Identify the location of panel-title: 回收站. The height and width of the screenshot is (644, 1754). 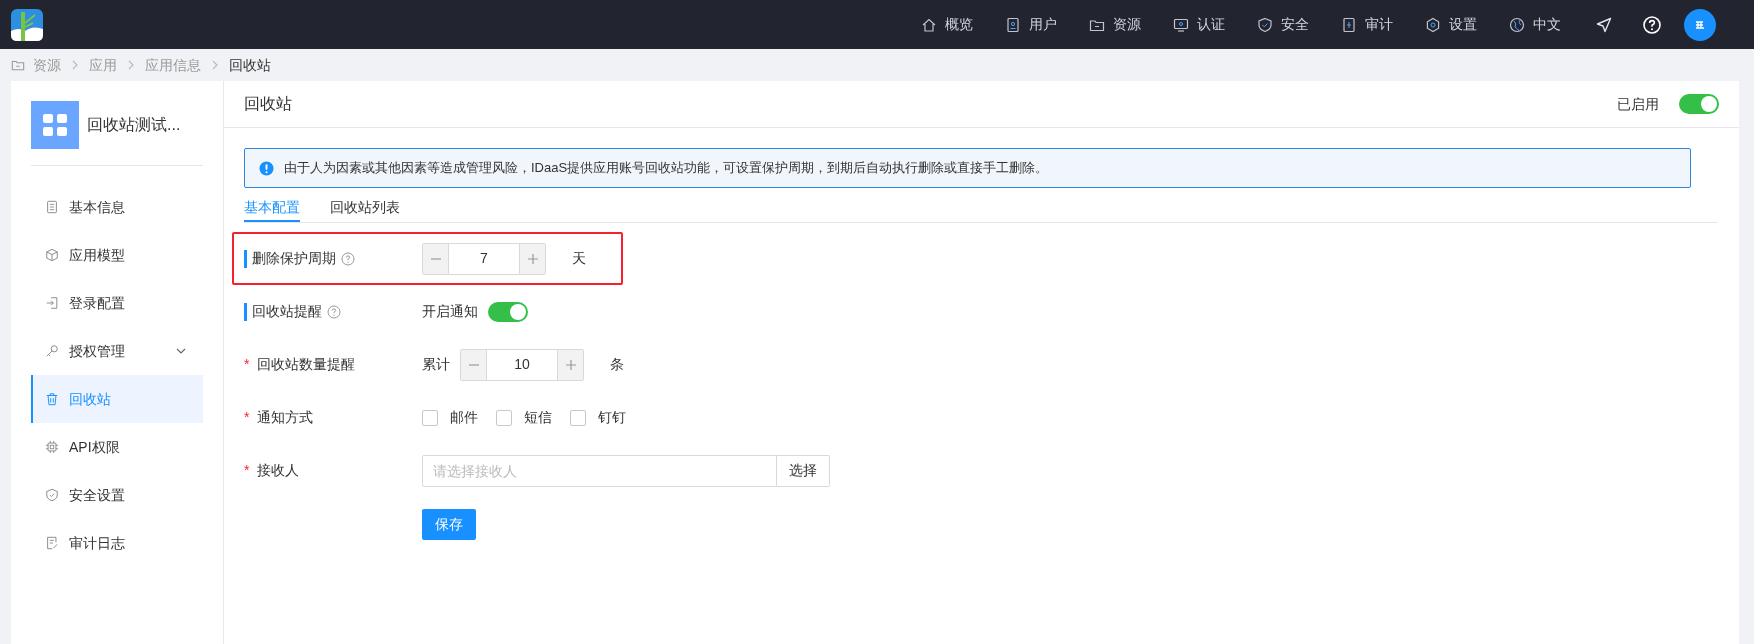
(268, 104).